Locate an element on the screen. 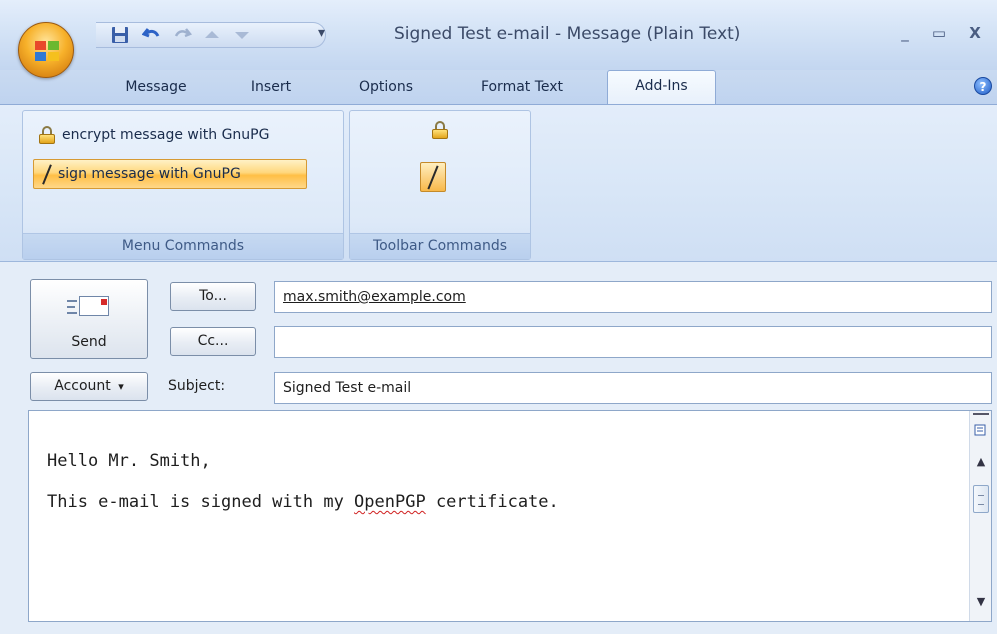 Image resolution: width=997 pixels, height=634 pixels. cc-field is located at coordinates (633, 342).